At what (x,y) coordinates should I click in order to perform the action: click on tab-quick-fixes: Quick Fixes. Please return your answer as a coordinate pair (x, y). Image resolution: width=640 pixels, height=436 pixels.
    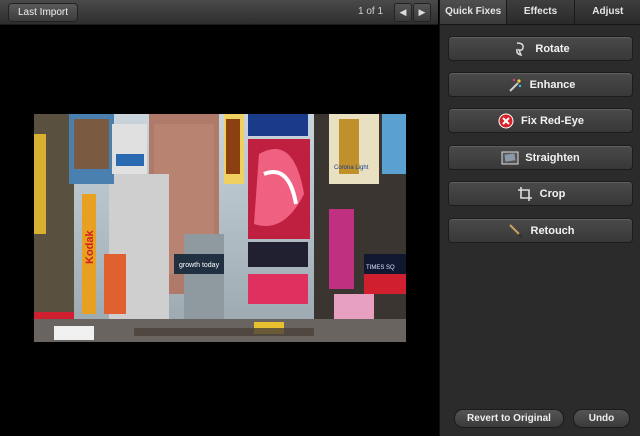
    Looking at the image, I should click on (474, 12).